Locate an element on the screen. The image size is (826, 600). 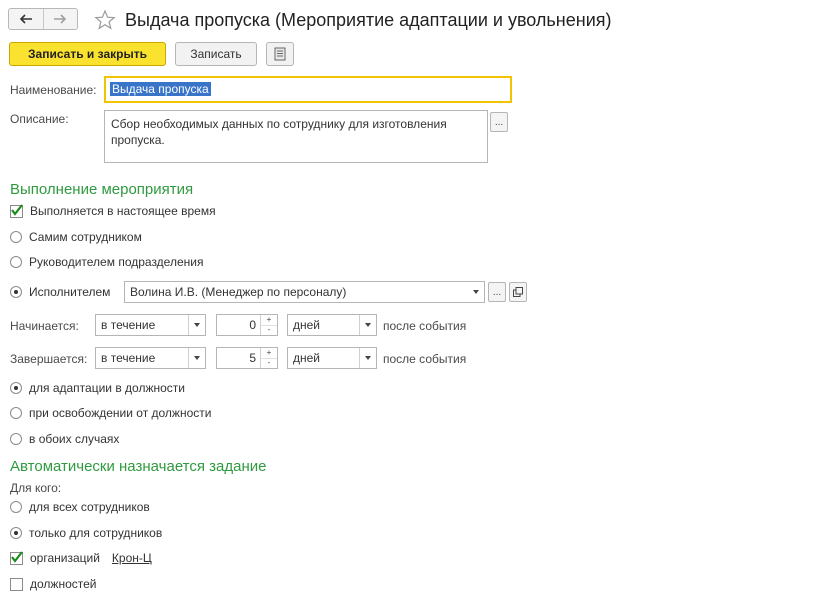
name-value: Выдача пропуска is located at coordinates (160, 89).